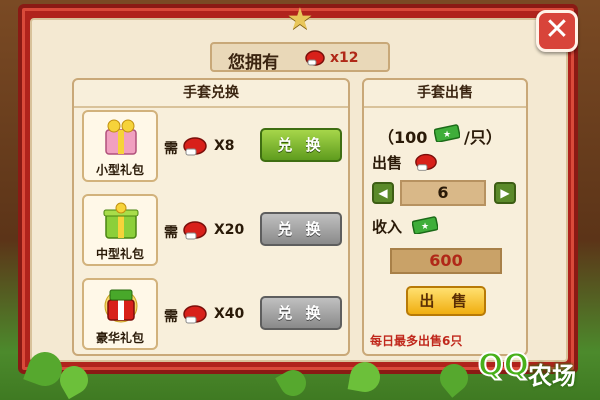 This screenshot has height=400, width=600. What do you see at coordinates (224, 146) in the screenshot?
I see `need-count: X8` at bounding box center [224, 146].